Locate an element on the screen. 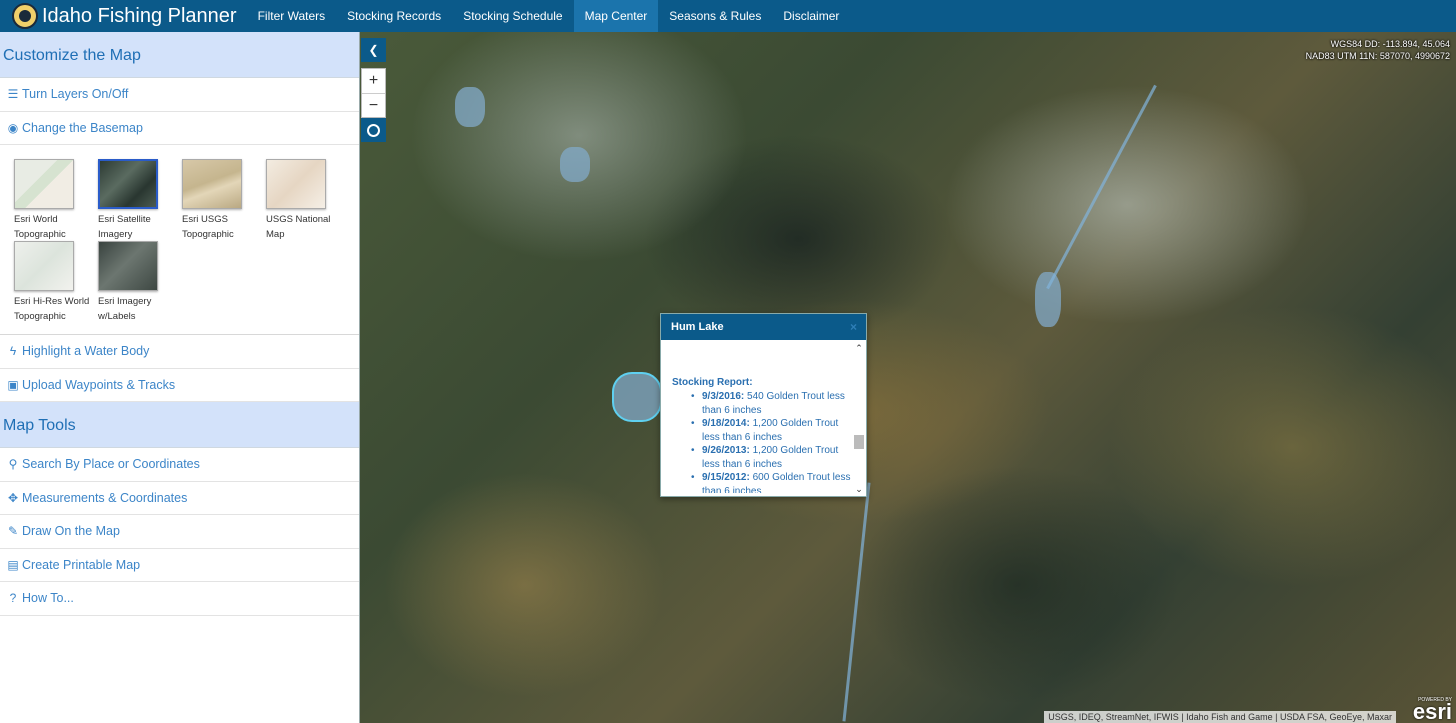 This screenshot has height=723, width=1456. printable-map-button: ▤ Create Printable Map is located at coordinates (179, 565).